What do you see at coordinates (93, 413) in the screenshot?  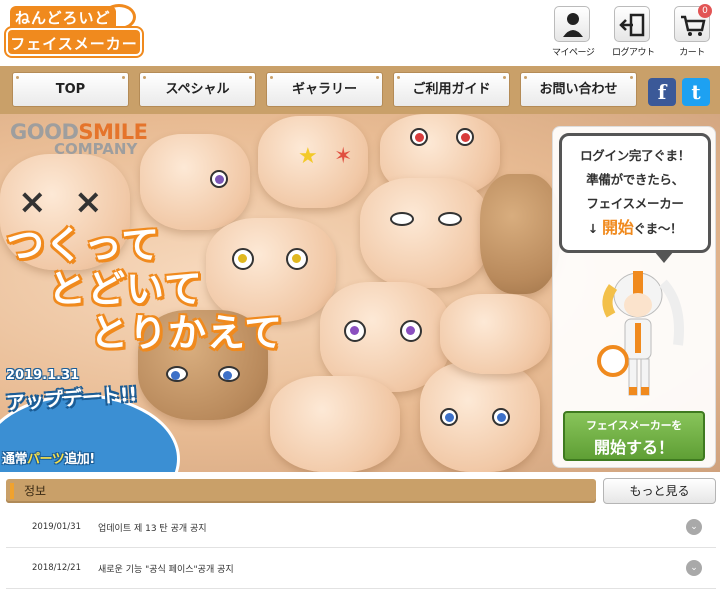 I see `update-badge: 2019.1.31 アップデート!! 通常パーツ追加!` at bounding box center [93, 413].